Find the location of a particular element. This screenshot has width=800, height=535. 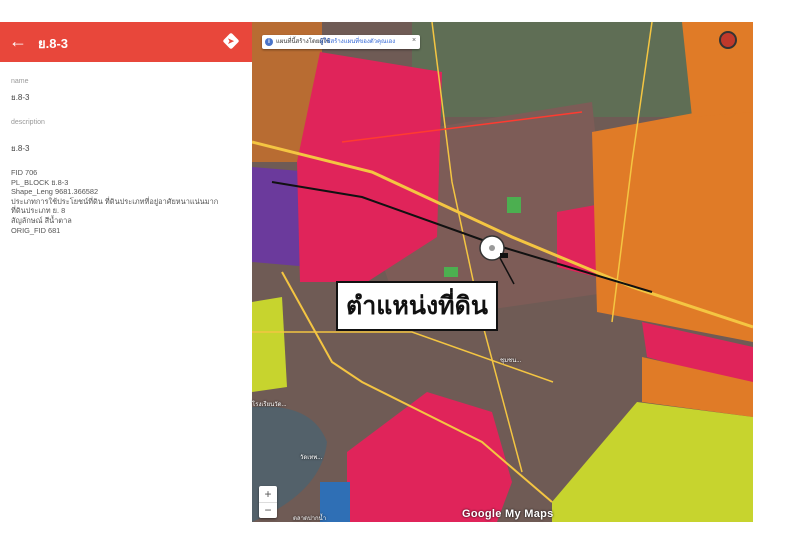

name-label: name is located at coordinates (20, 81).